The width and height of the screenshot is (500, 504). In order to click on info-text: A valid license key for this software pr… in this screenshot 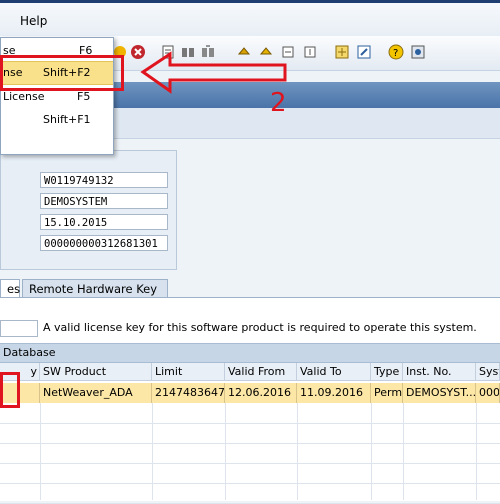, I will do `click(260, 327)`.